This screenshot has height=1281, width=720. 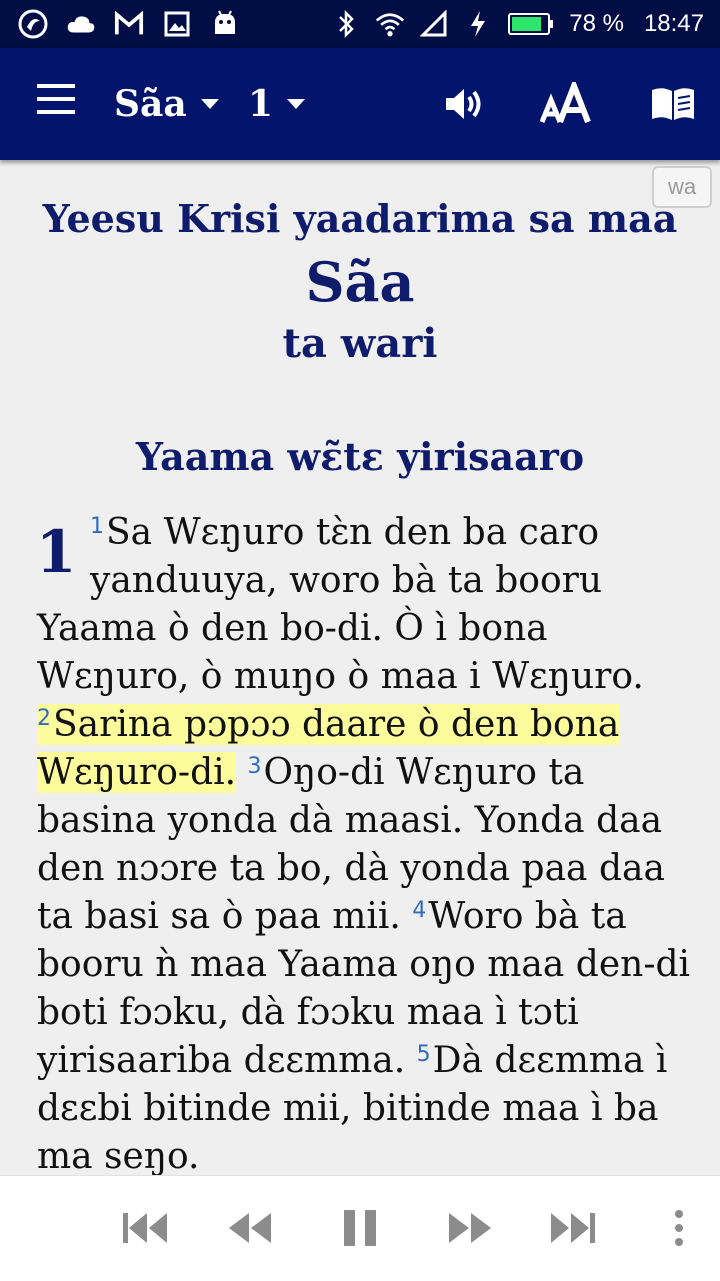 What do you see at coordinates (336, 724) in the screenshot?
I see `verse-text-highlighted: Sarina pɔpɔɔ daare ò den bona` at bounding box center [336, 724].